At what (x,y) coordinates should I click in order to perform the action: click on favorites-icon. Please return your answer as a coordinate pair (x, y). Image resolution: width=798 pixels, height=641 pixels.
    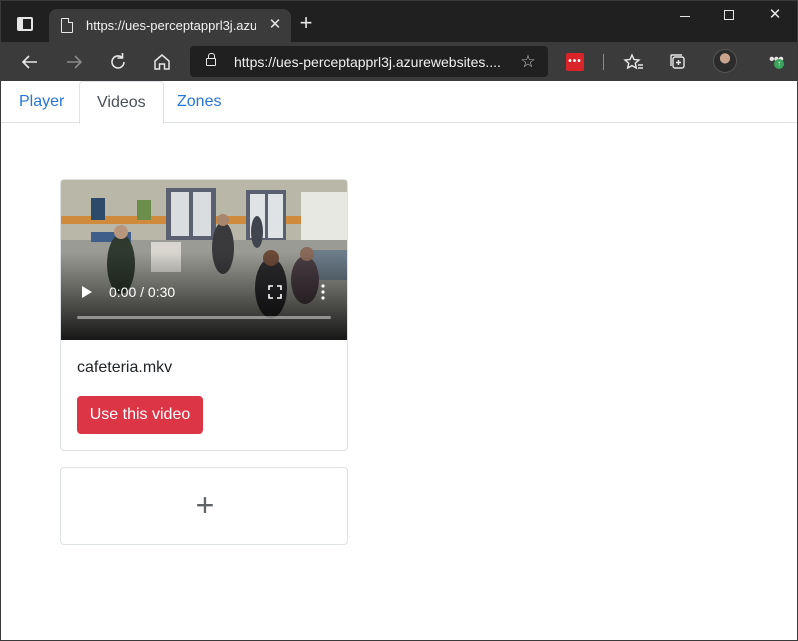
    Looking at the image, I should click on (633, 61).